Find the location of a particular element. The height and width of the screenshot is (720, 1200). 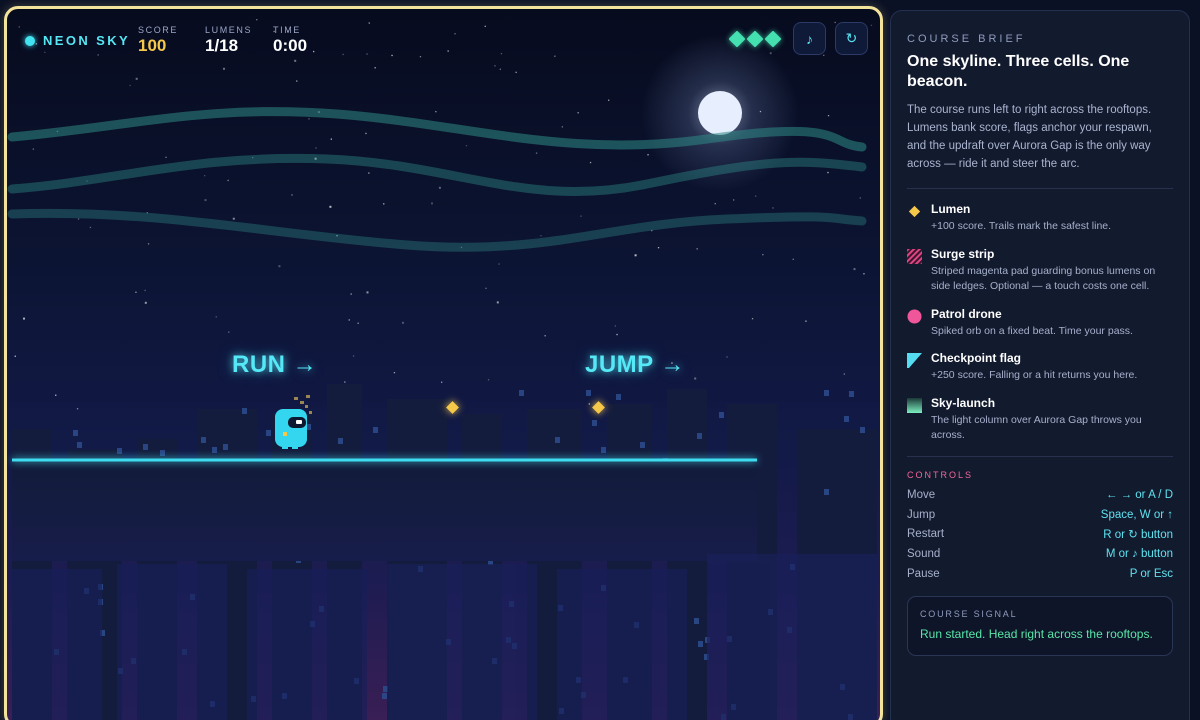

control-action: Sound is located at coordinates (924, 554).